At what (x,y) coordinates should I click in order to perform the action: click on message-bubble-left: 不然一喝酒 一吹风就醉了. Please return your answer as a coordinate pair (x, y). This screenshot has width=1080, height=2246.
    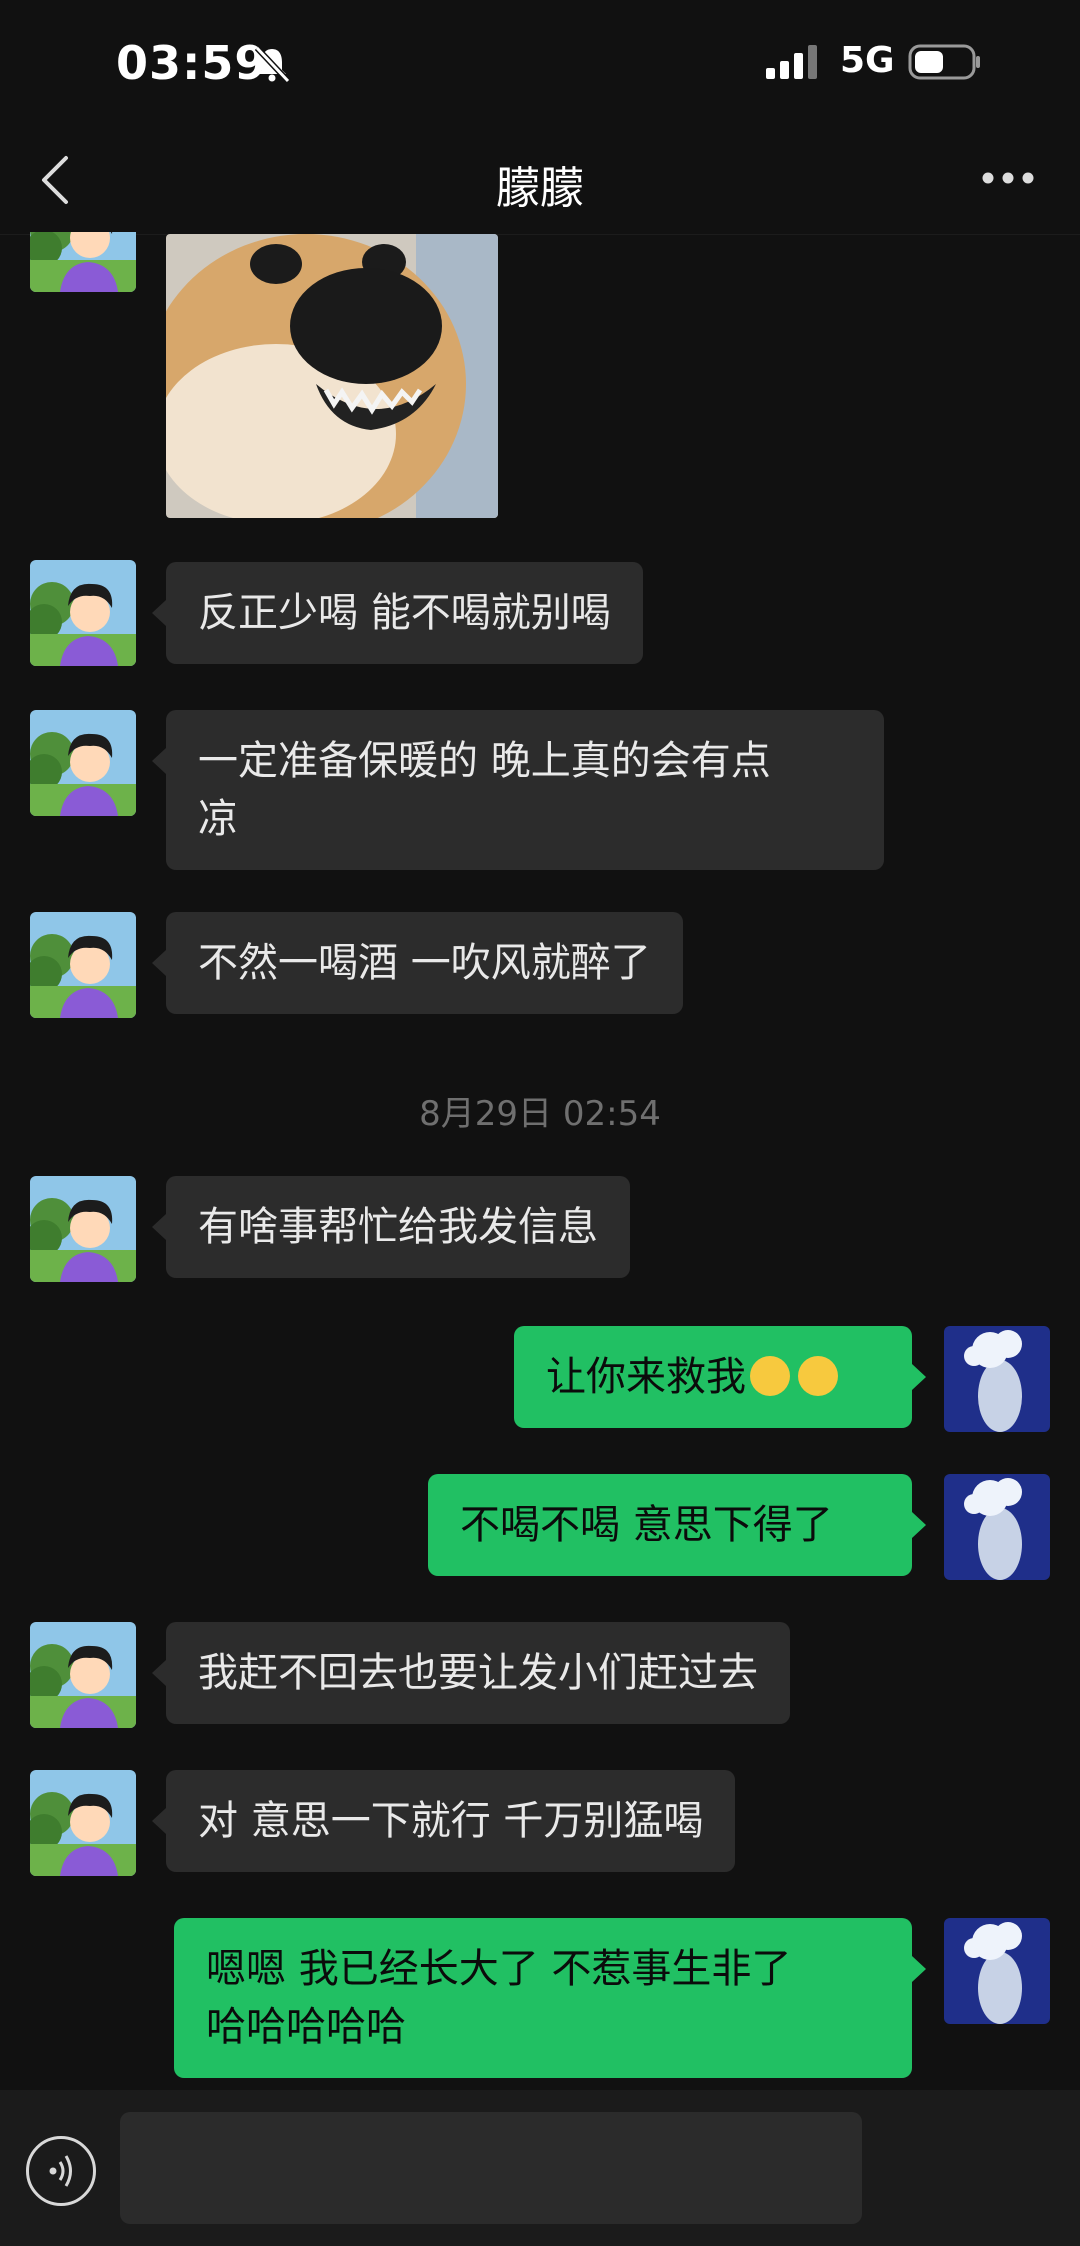
    Looking at the image, I should click on (417, 963).